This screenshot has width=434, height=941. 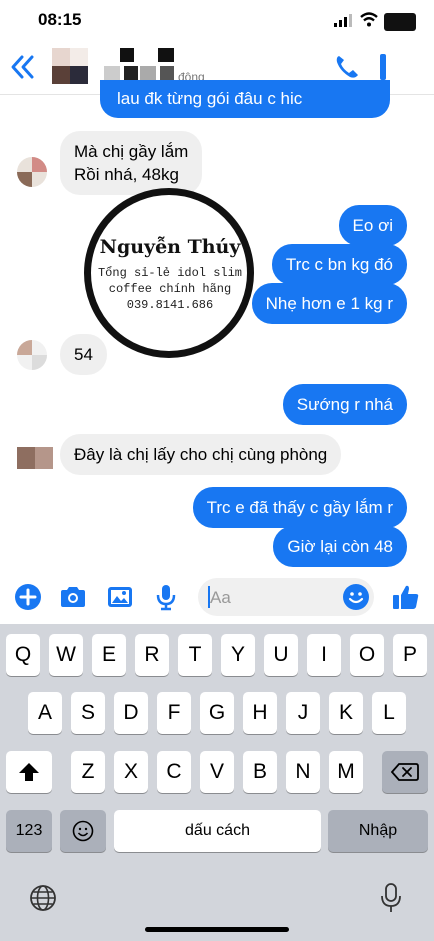 I want to click on contact-name-redacted, so click(x=140, y=66).